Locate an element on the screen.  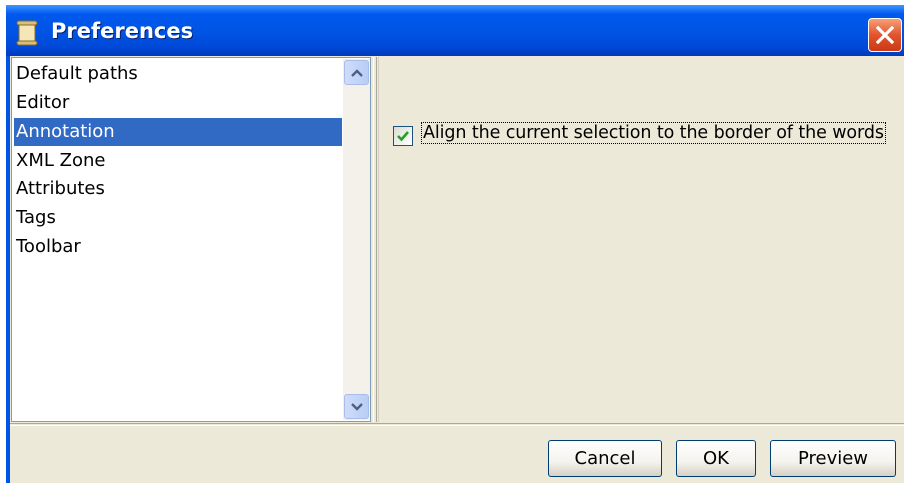
list-item-xml-zone: XML Zone is located at coordinates (178, 161).